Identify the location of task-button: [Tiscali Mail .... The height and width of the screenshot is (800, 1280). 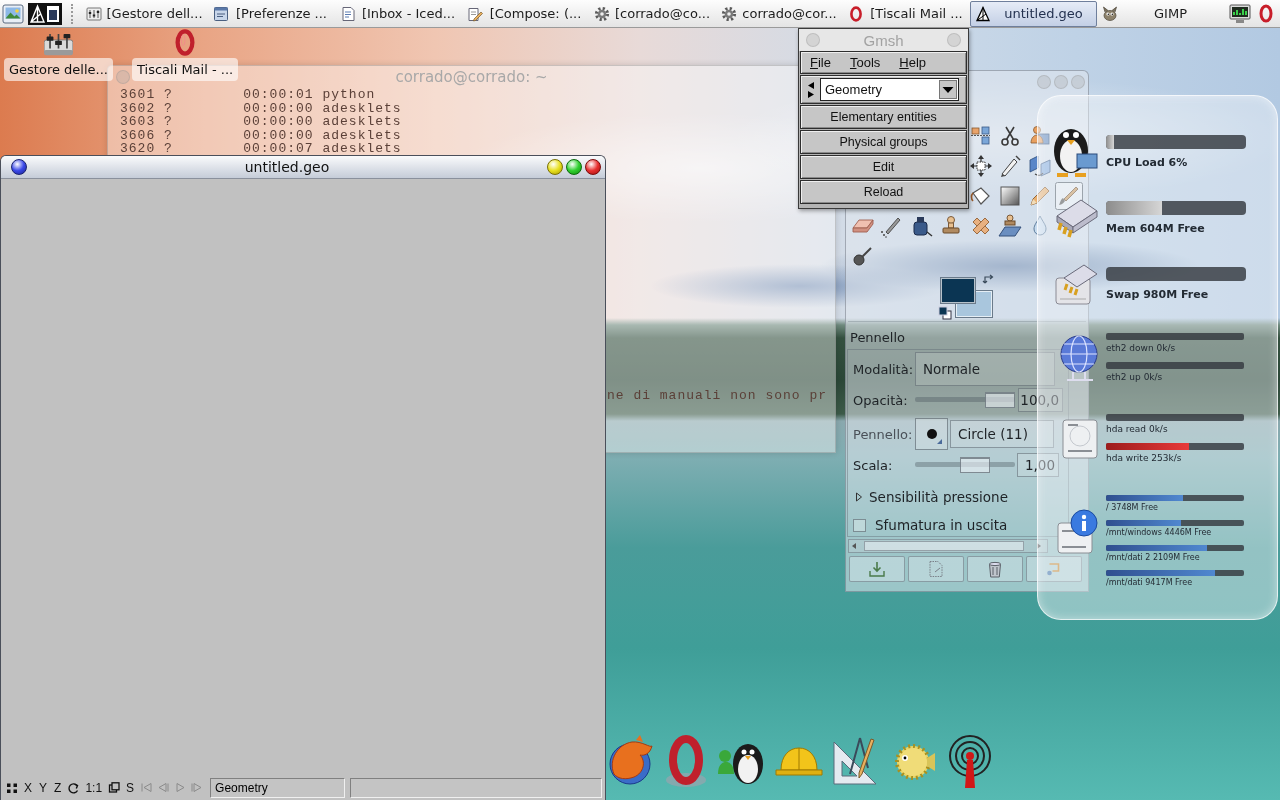
(906, 13).